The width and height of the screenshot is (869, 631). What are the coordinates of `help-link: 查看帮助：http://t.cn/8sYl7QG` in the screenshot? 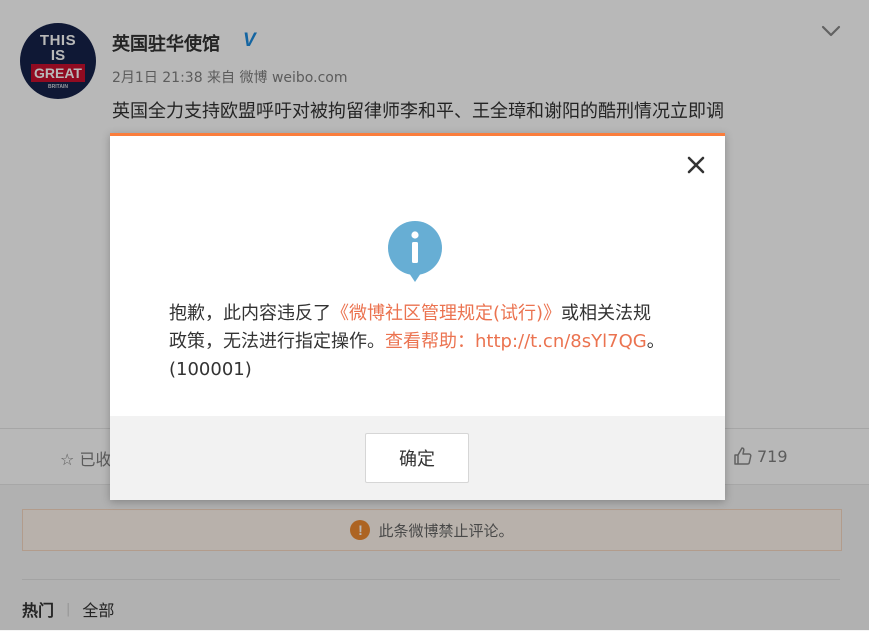 It's located at (516, 341).